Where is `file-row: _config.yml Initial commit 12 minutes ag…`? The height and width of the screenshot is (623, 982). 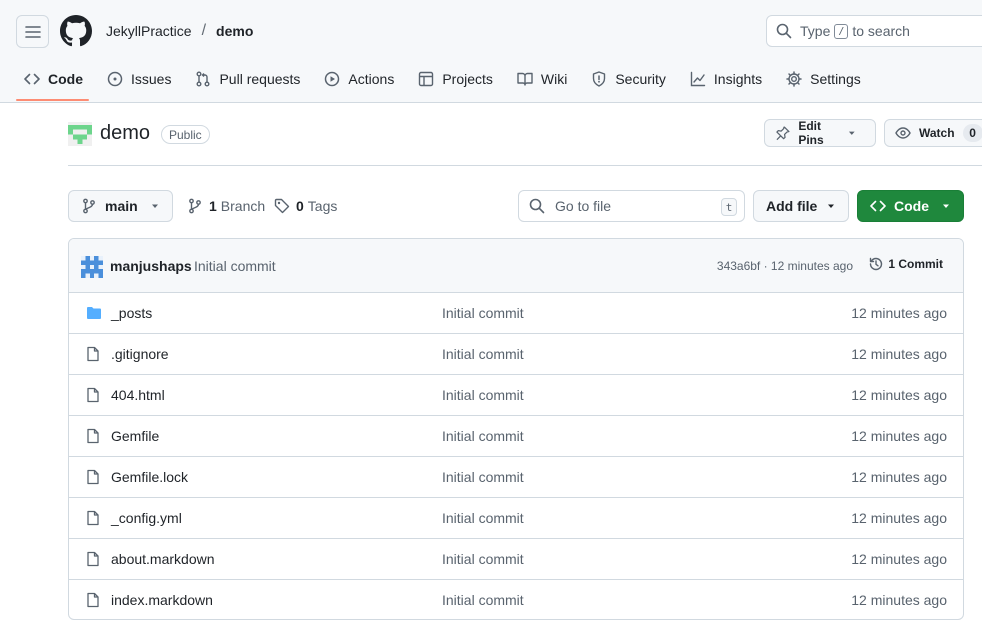
file-row: _config.yml Initial commit 12 minutes ag… is located at coordinates (516, 518).